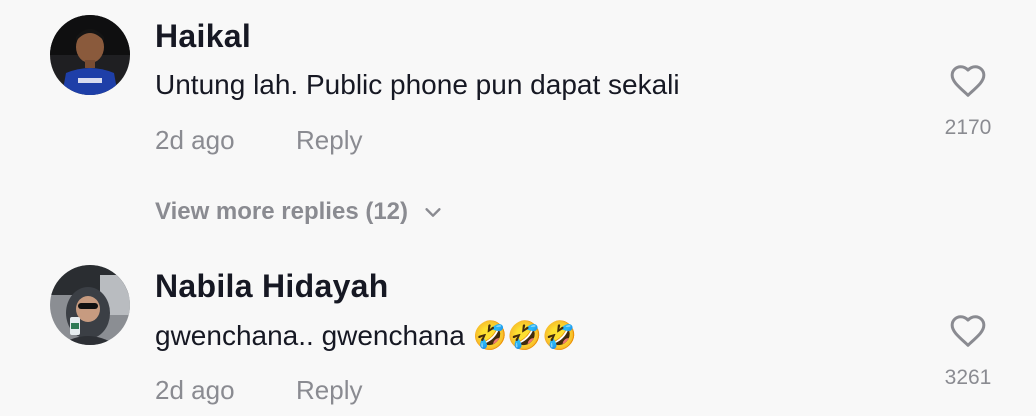 Image resolution: width=1036 pixels, height=416 pixels. What do you see at coordinates (282, 211) in the screenshot?
I see `view-more-replies-label: View more replies (12)` at bounding box center [282, 211].